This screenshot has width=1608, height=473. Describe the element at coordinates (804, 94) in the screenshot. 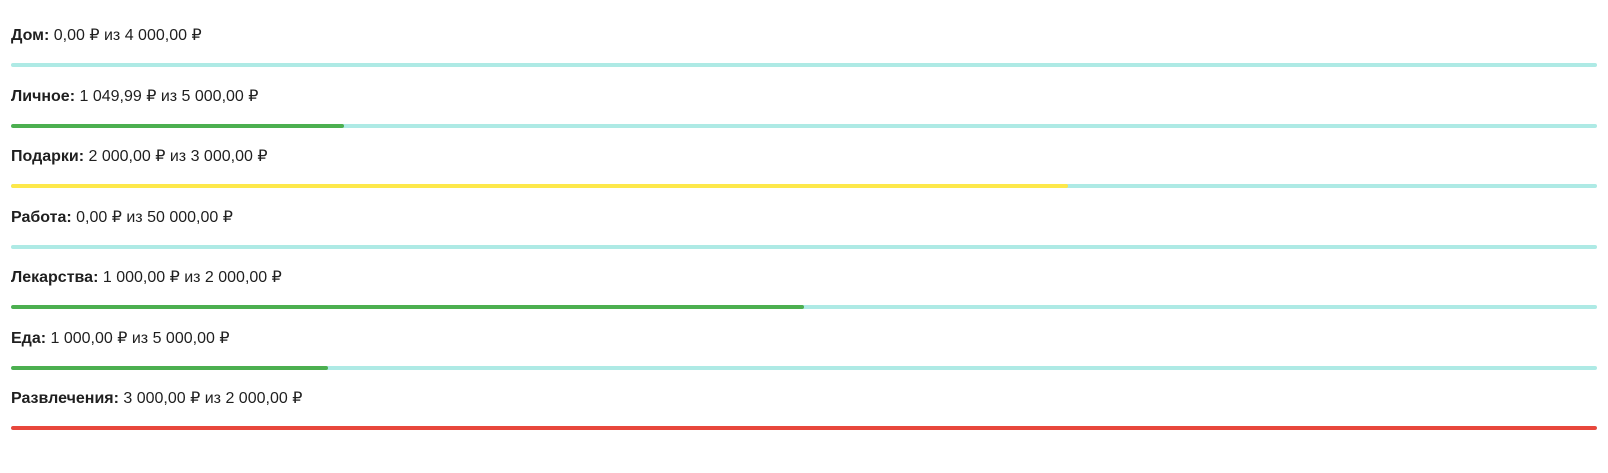

I see `budget-row-personal: Личное: 1 049,99 ₽ из 5 000,00 ₽` at that location.